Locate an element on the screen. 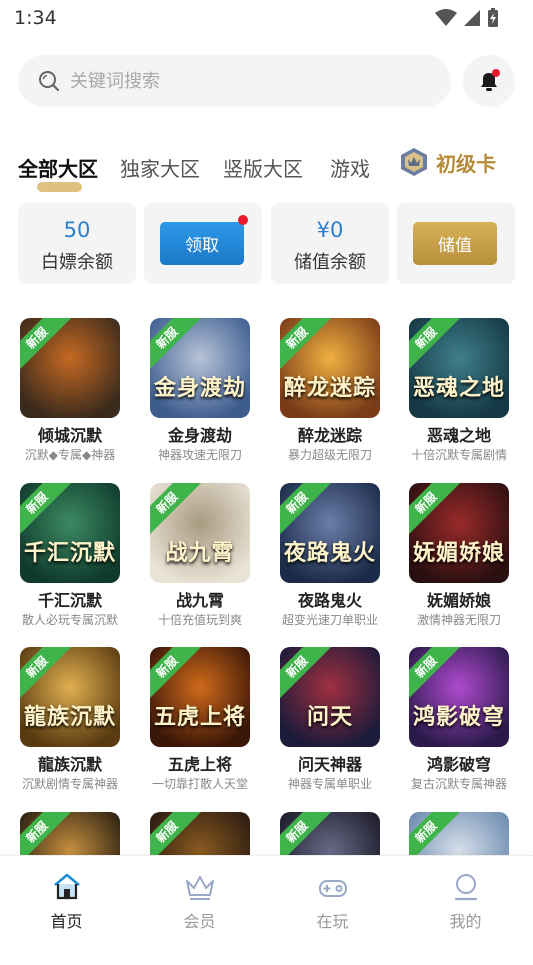 Image resolution: width=533 pixels, height=965 pixels. game-card: 问天 新服问天神器神器专属单职业 is located at coordinates (330, 722).